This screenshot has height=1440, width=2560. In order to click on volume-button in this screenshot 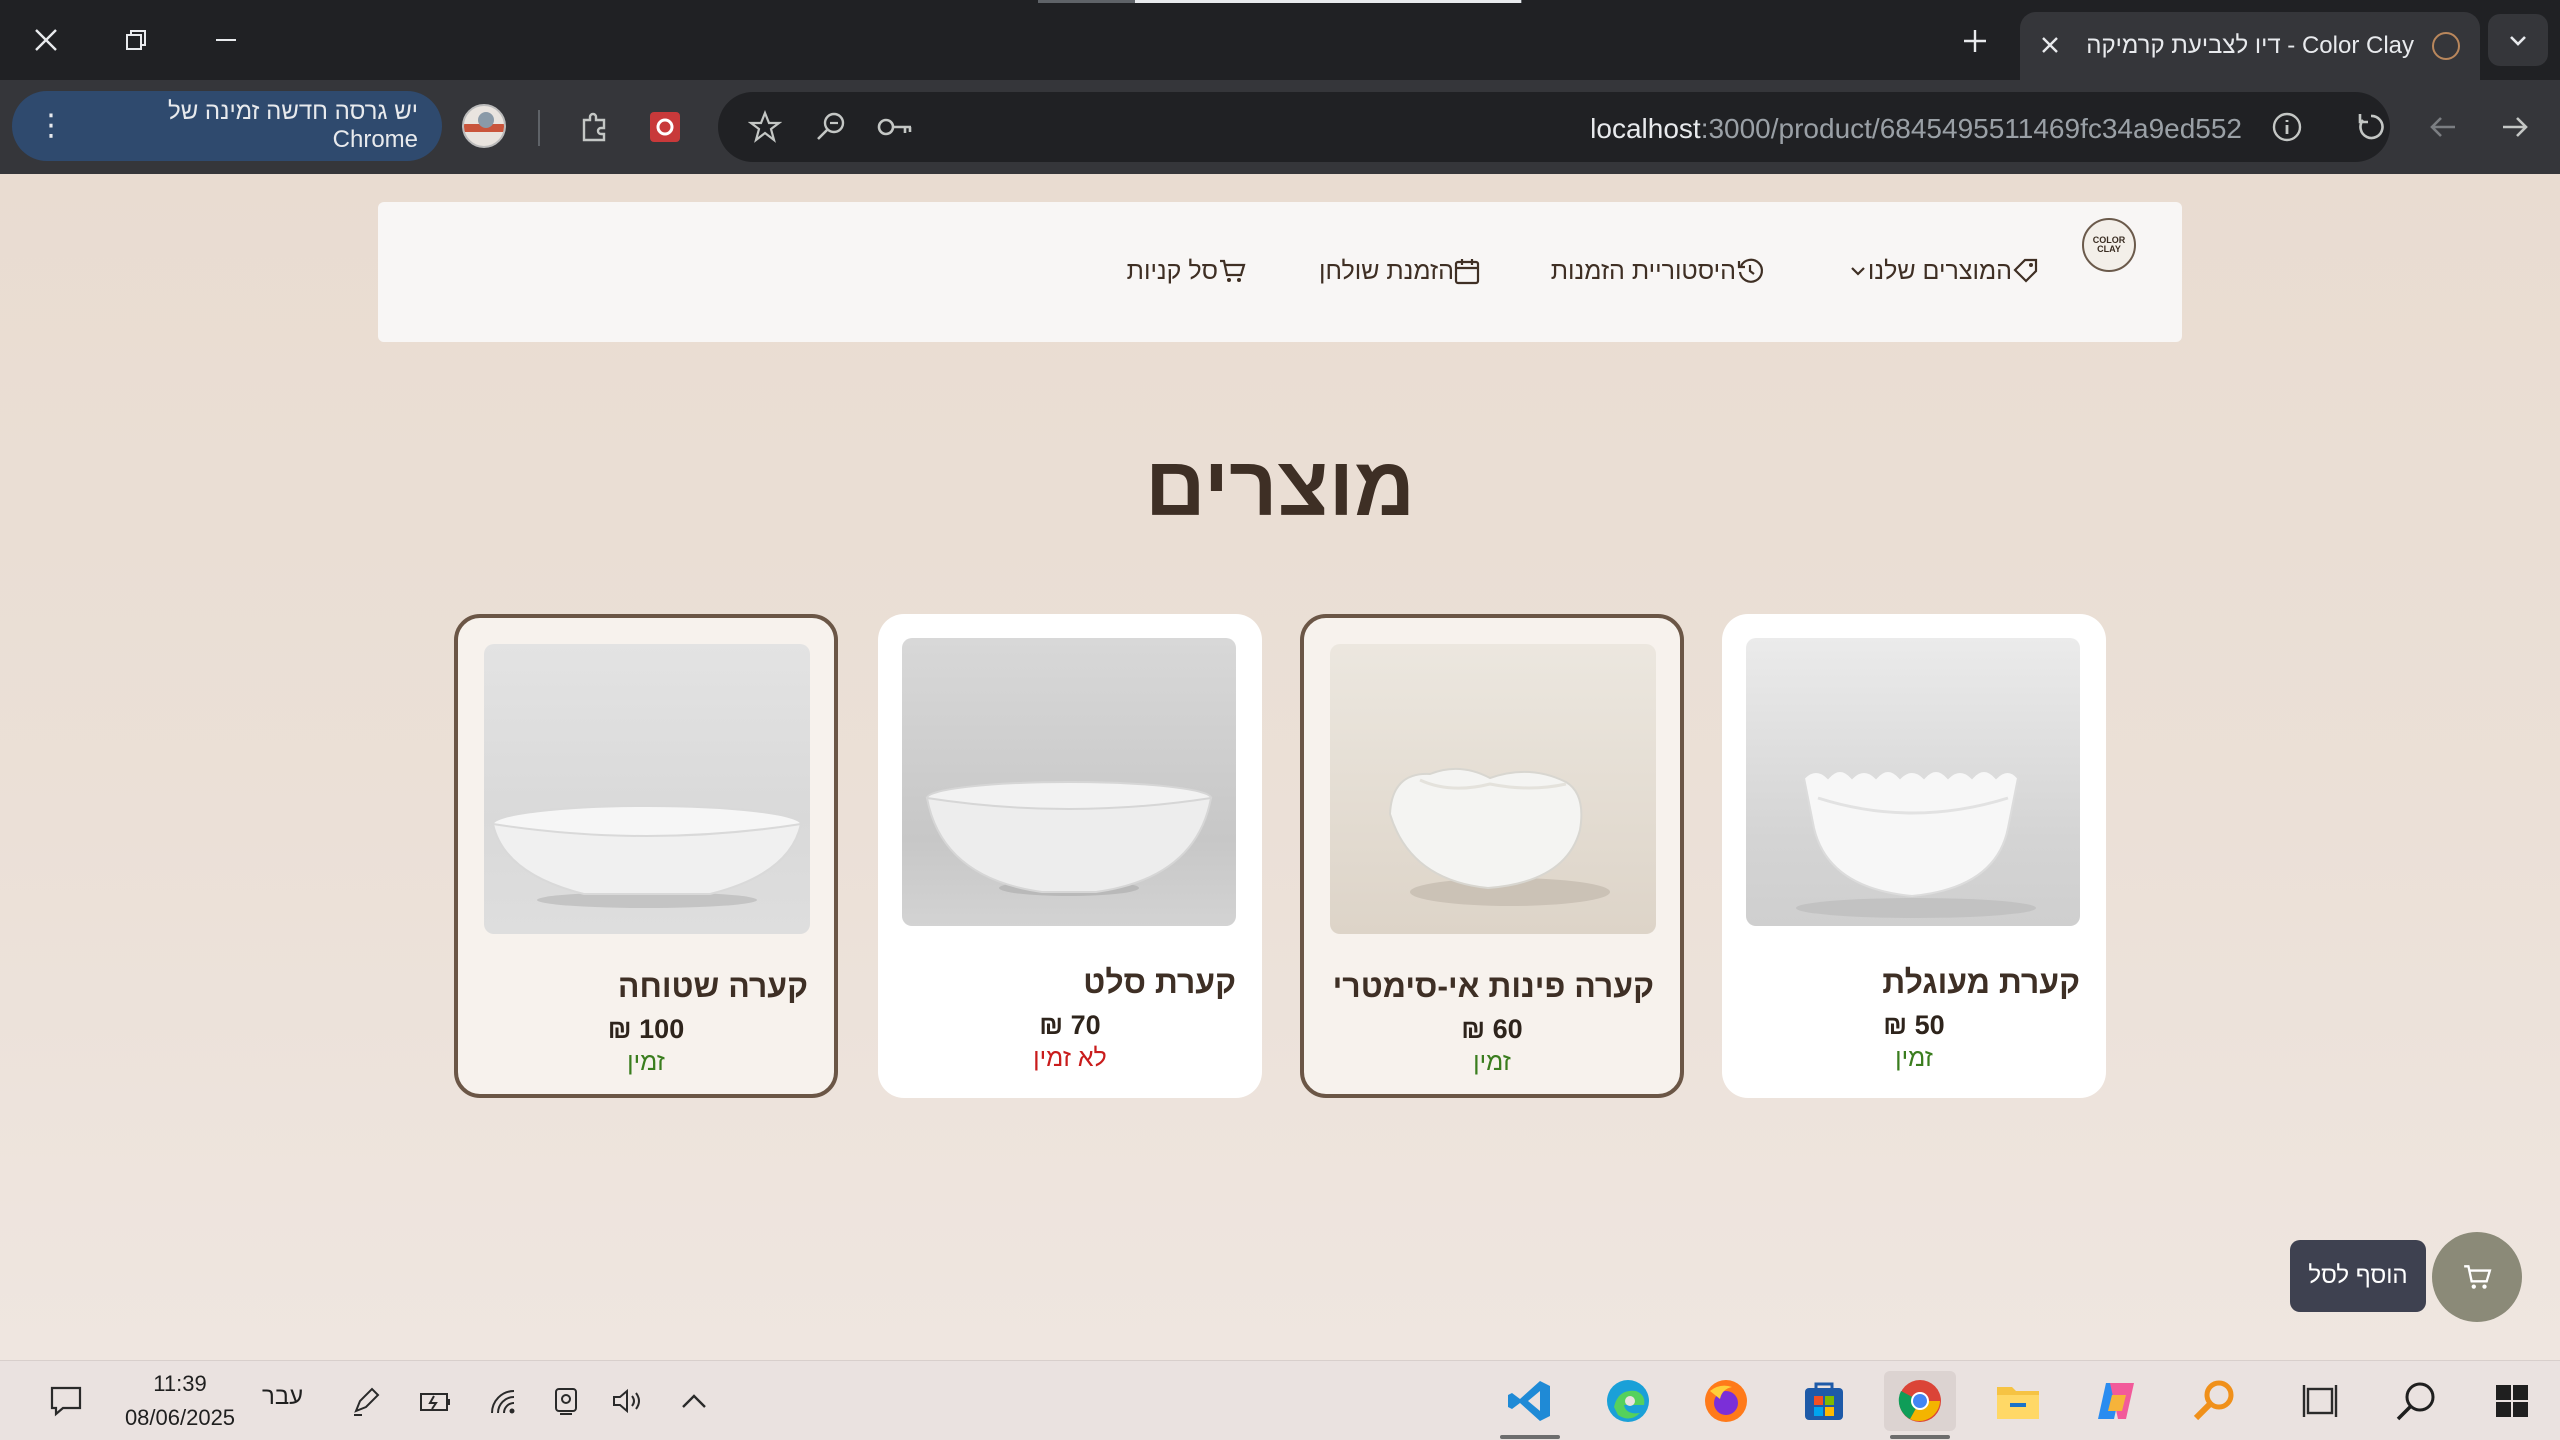, I will do `click(628, 1401)`.